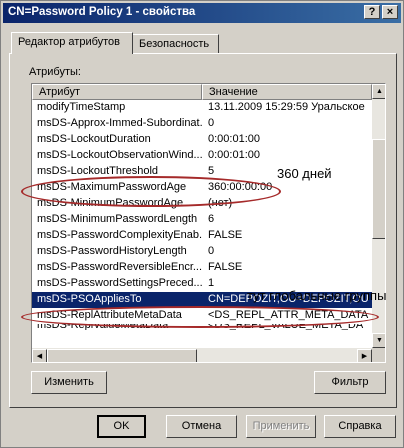 This screenshot has width=404, height=448. Describe the element at coordinates (202, 13) in the screenshot. I see `title-bar: CN=Password Policy 1 - свойства ? ×` at that location.